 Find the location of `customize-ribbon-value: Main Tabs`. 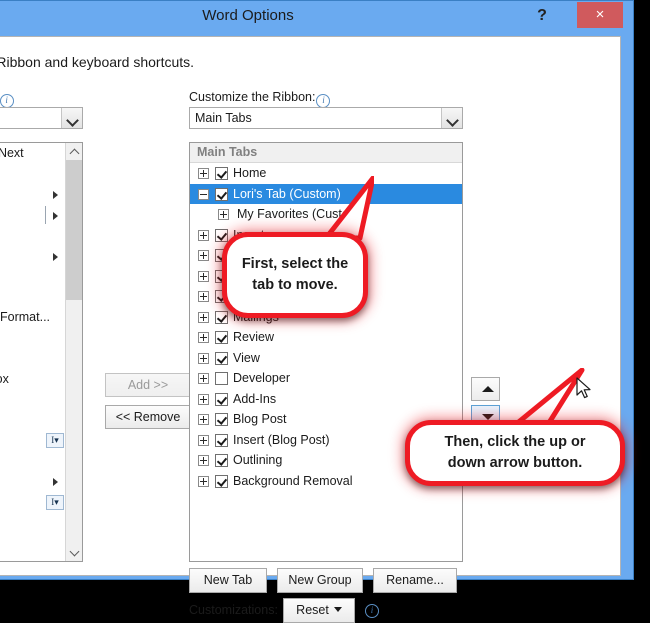

customize-ribbon-value: Main Tabs is located at coordinates (223, 118).